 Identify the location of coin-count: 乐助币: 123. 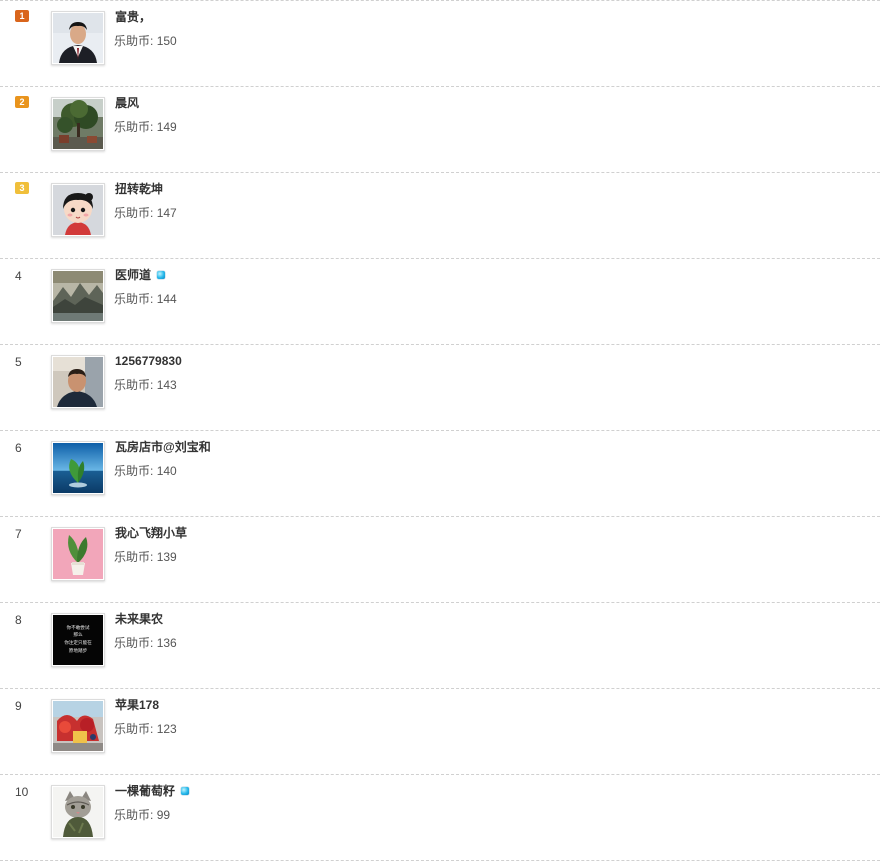
(145, 729).